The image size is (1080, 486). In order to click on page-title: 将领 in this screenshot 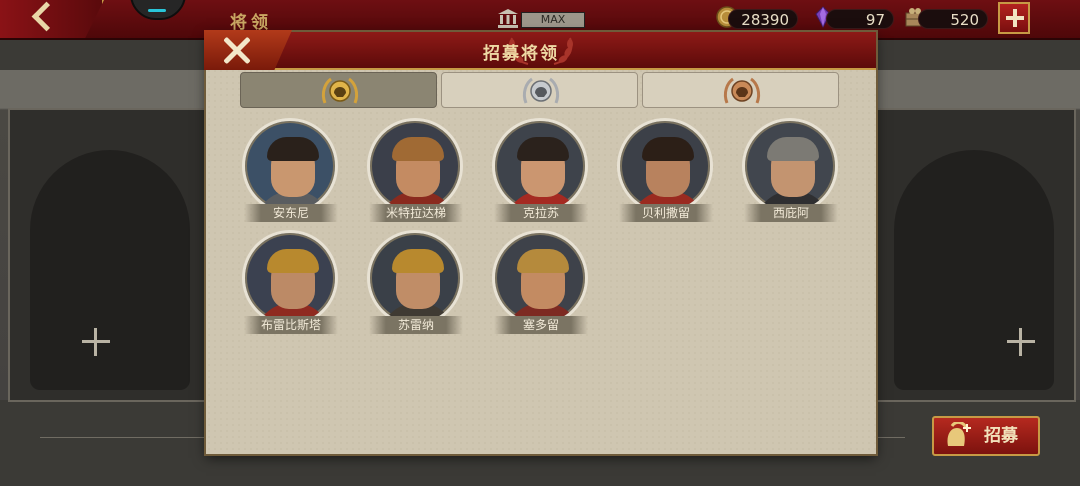, I will do `click(251, 23)`.